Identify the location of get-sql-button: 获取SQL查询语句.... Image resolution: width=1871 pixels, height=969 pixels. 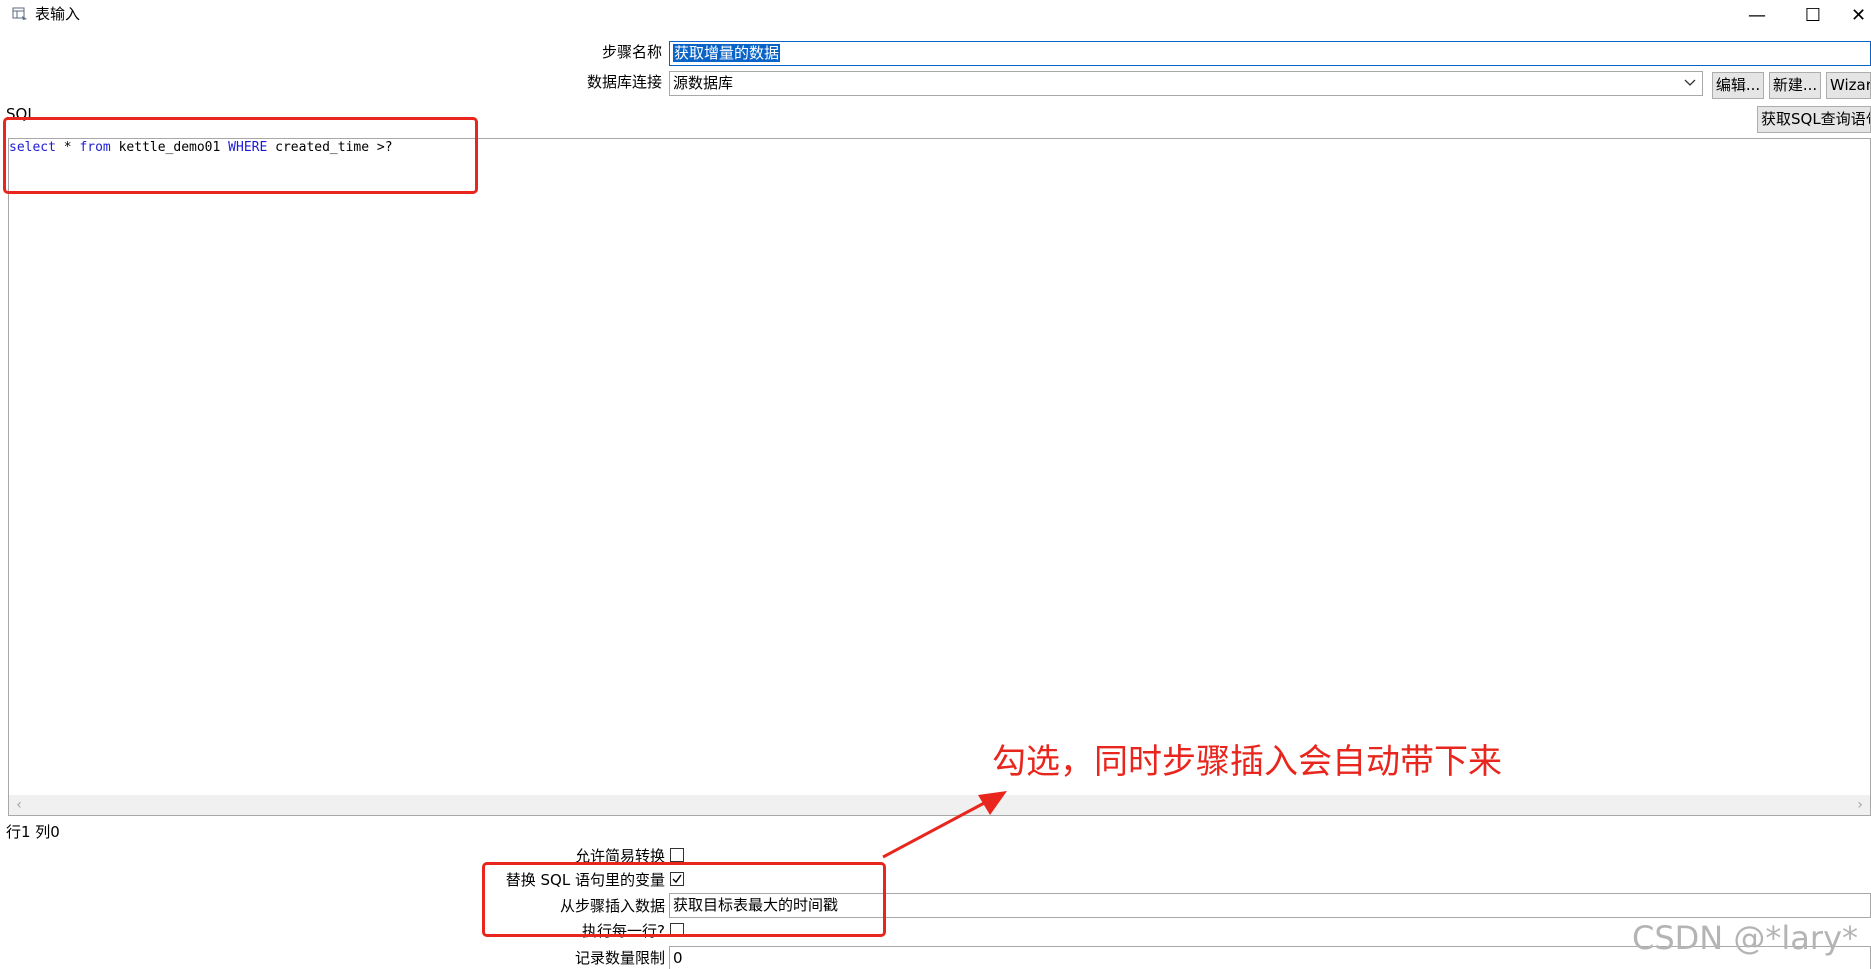
(1814, 119).